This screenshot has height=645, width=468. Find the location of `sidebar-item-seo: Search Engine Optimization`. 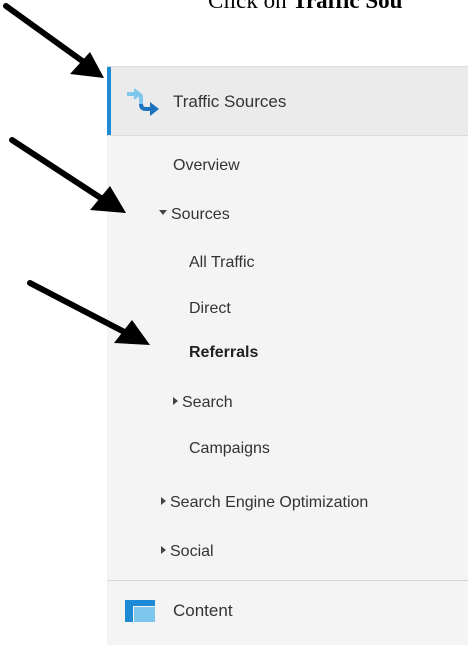

sidebar-item-seo: Search Engine Optimization is located at coordinates (263, 503).